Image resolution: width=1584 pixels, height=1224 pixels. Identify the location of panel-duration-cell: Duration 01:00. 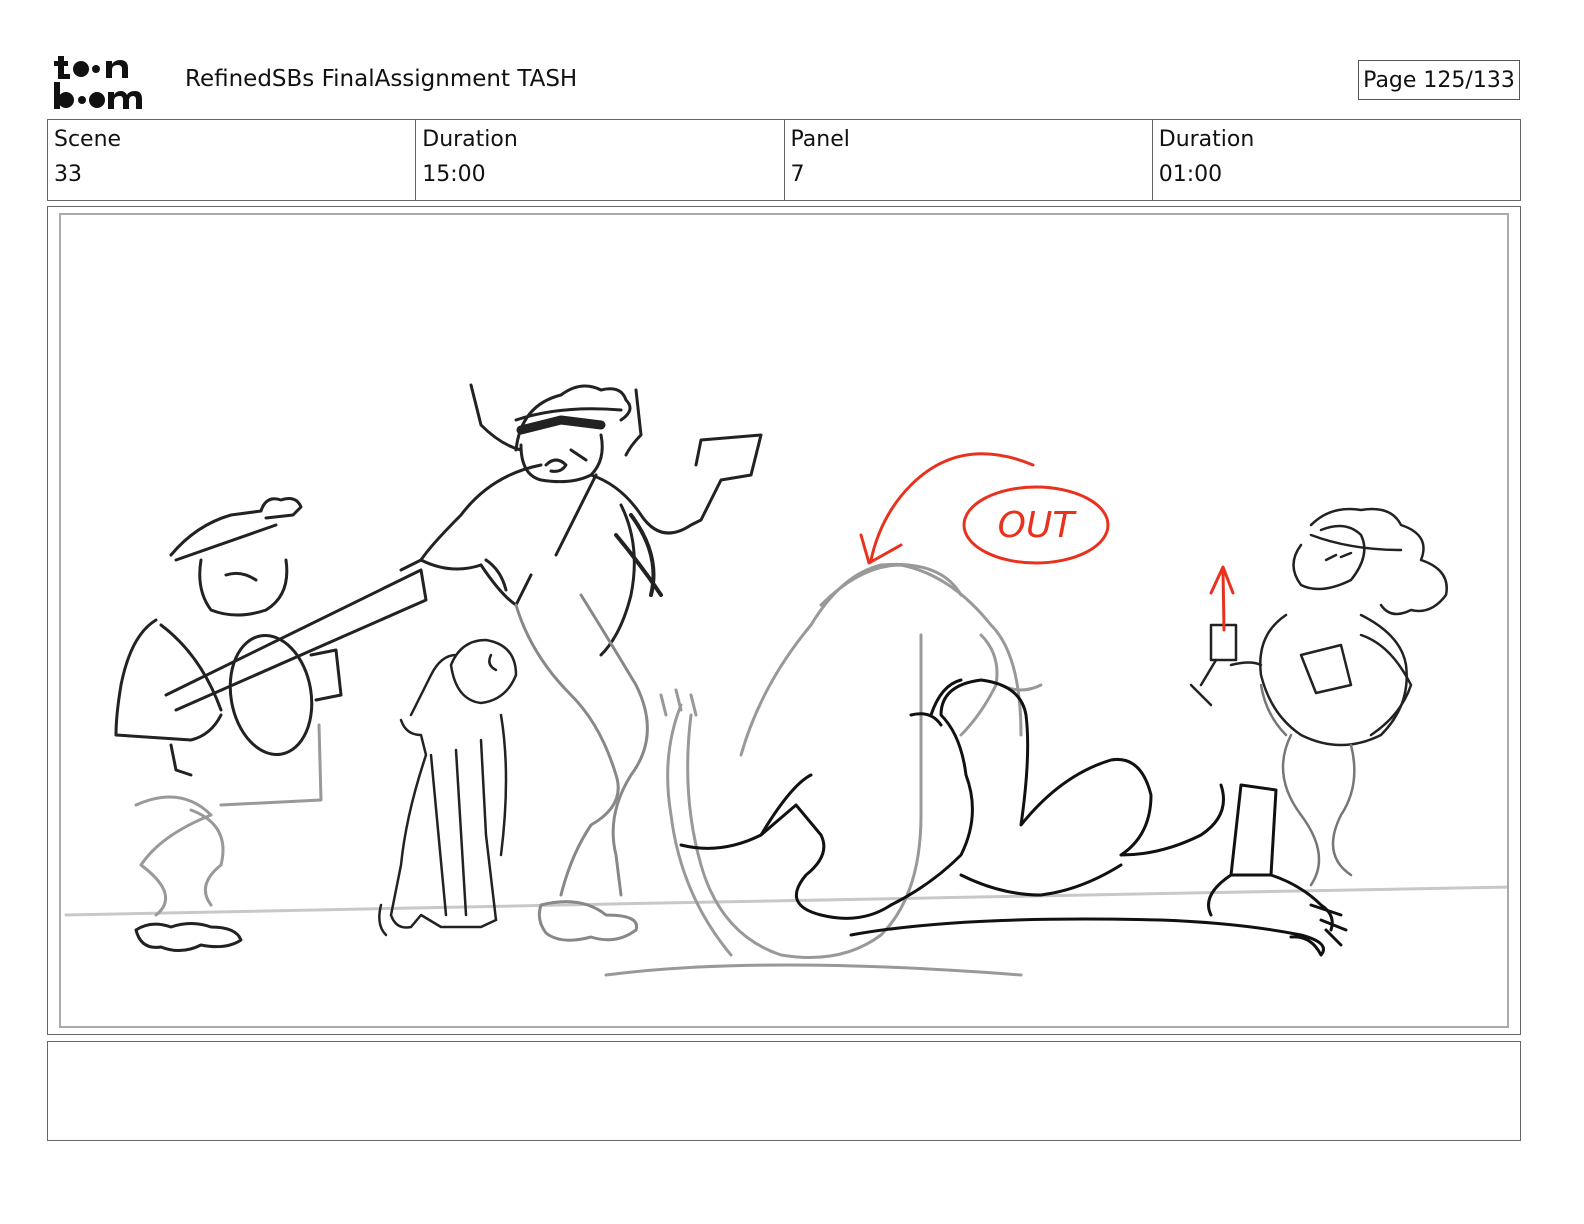
(1336, 160).